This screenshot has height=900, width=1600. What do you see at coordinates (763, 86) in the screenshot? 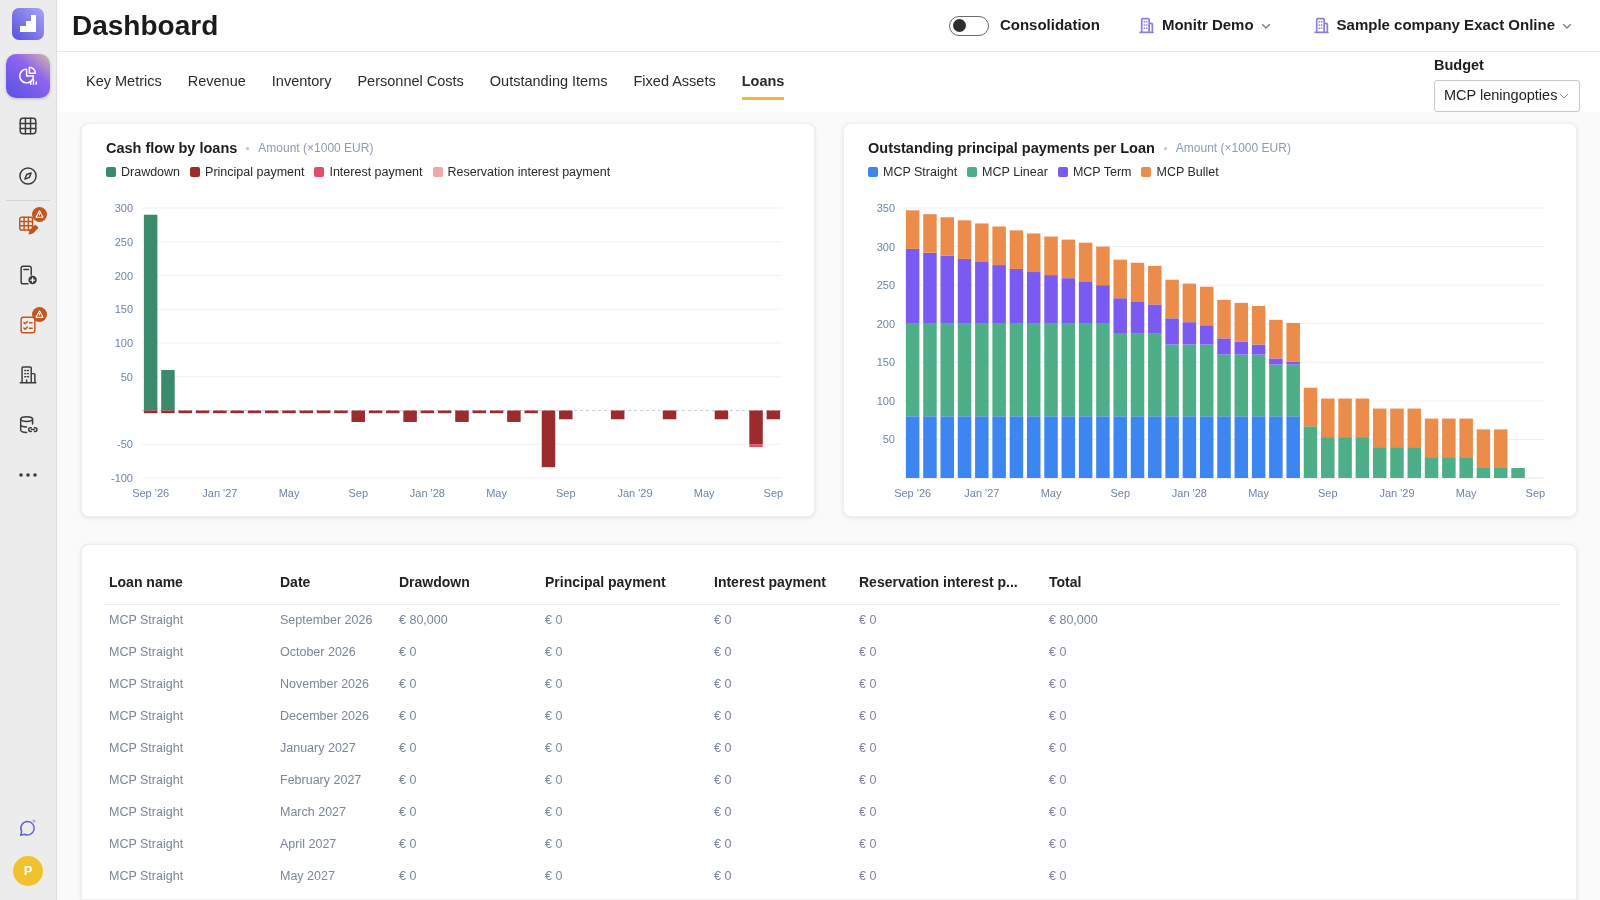
I see `tab: Loans` at bounding box center [763, 86].